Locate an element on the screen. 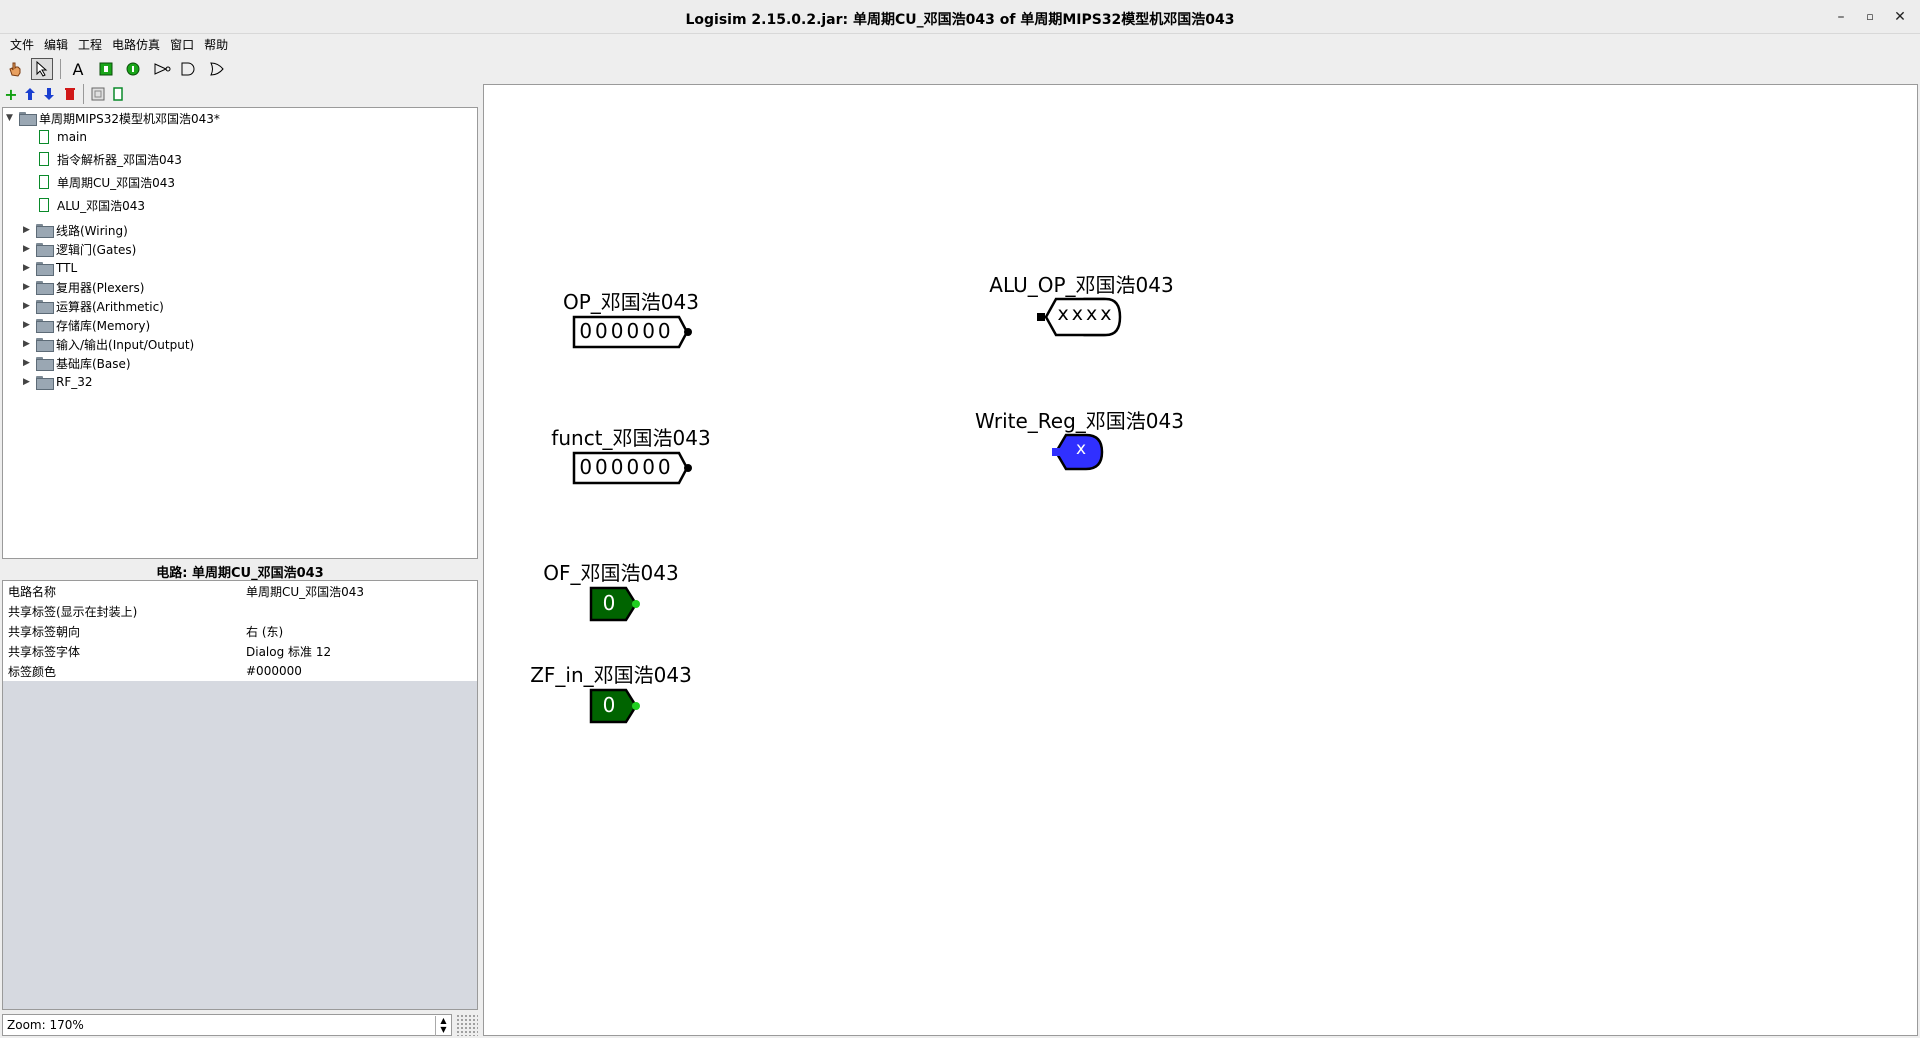 This screenshot has width=1920, height=1038. library-label: 存储库(Memory) is located at coordinates (103, 325).